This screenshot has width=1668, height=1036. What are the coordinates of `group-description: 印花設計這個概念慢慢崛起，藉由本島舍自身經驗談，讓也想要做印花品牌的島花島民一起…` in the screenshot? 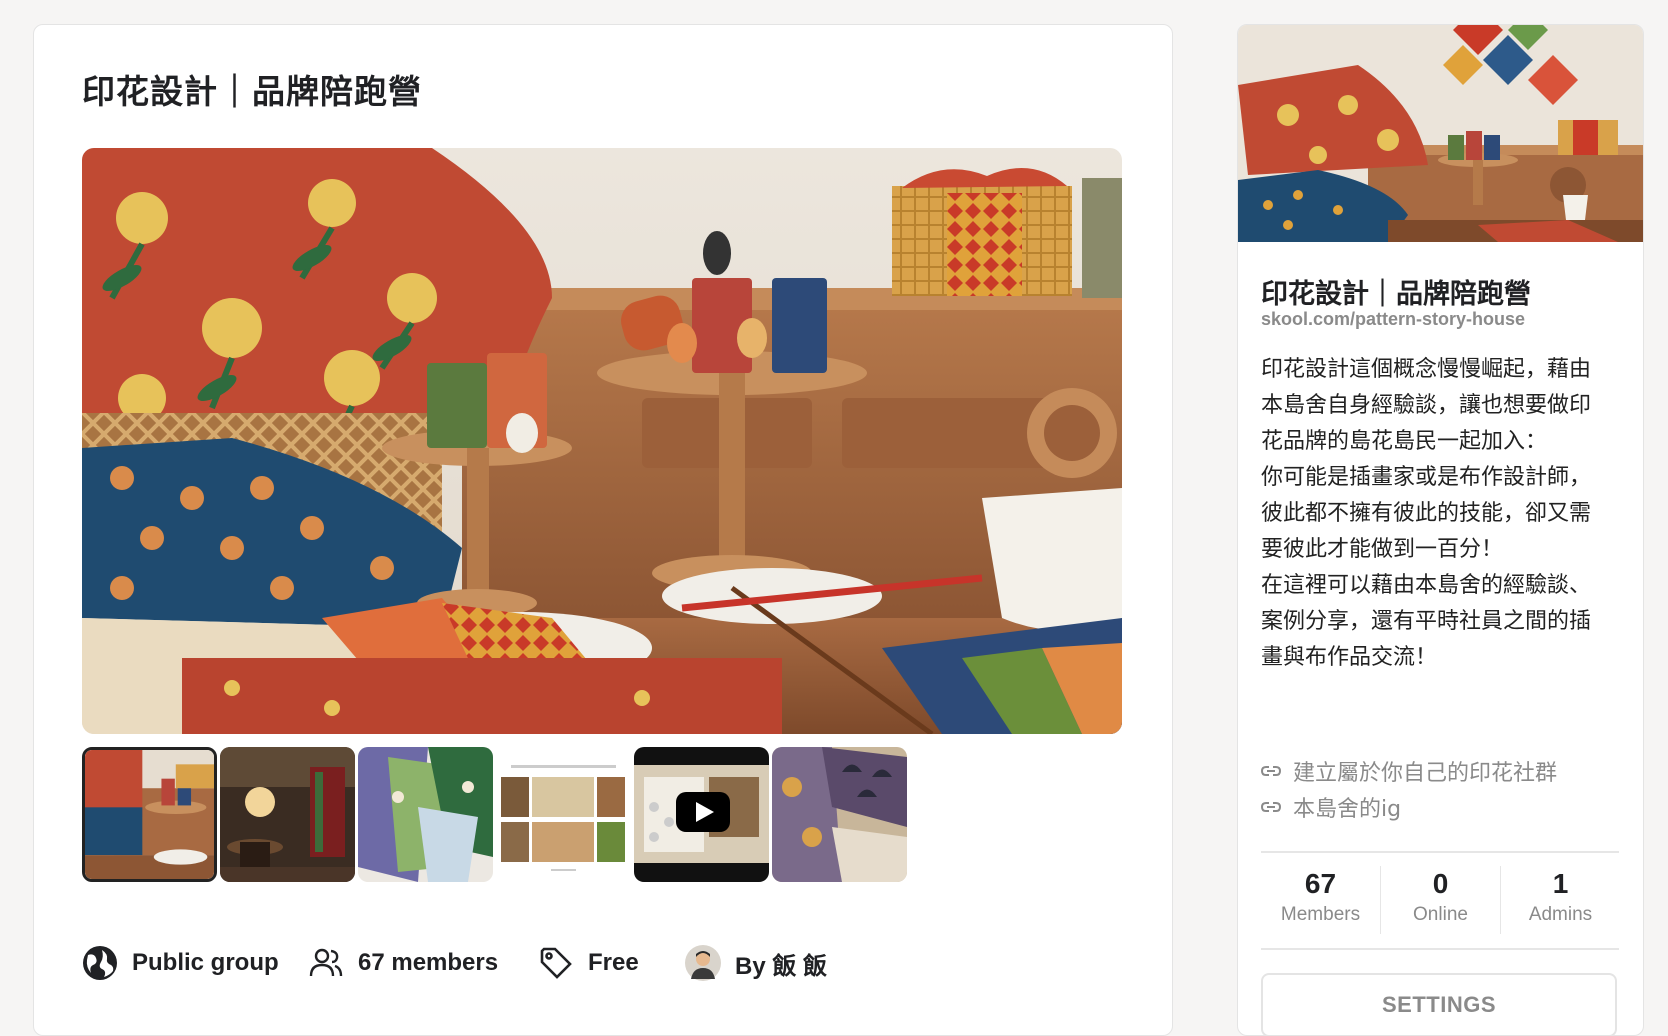 It's located at (1436, 514).